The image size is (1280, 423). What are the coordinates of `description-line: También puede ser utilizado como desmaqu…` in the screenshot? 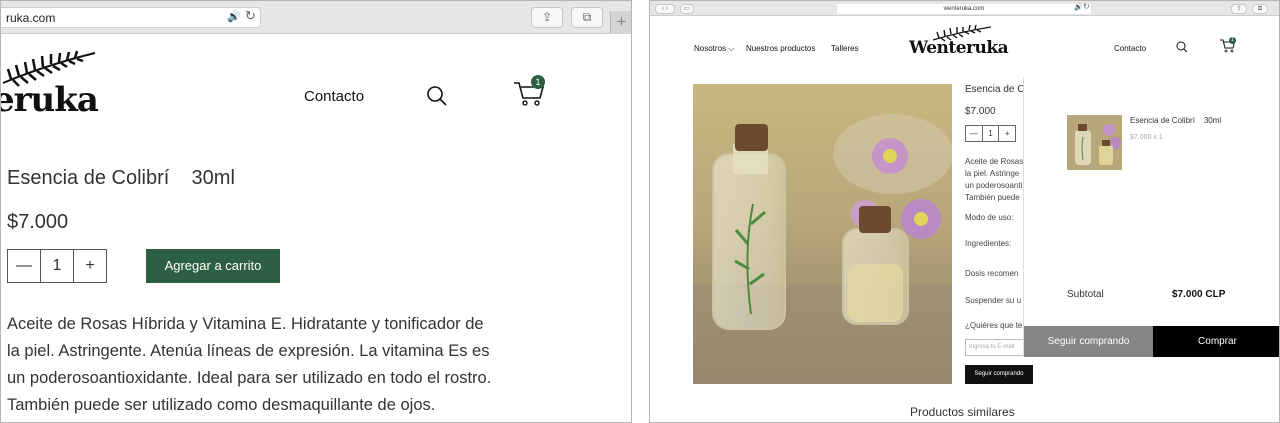 It's located at (221, 405).